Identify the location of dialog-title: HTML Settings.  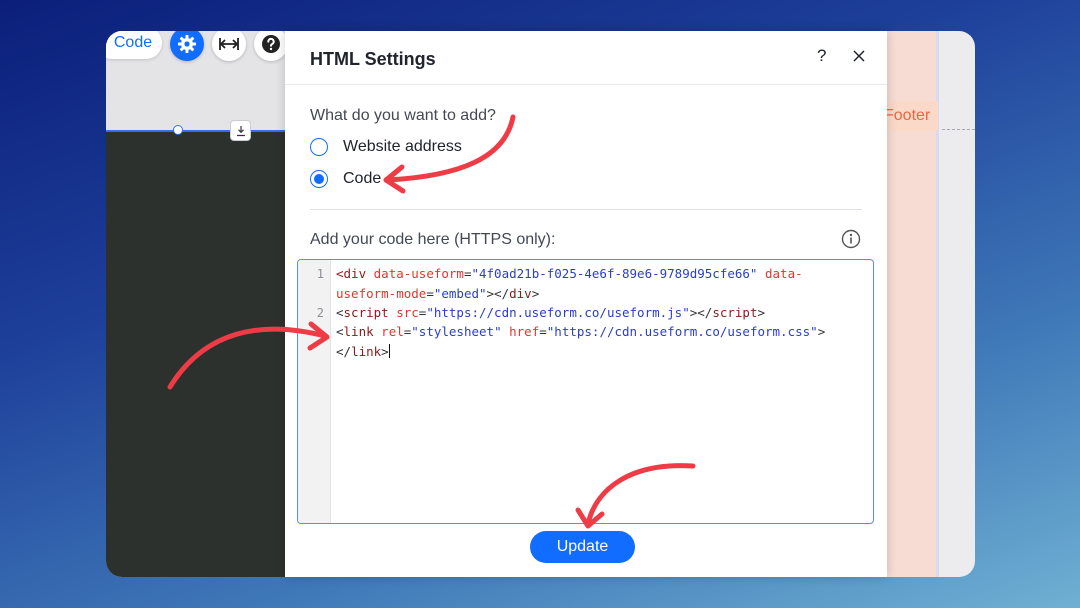
(373, 59).